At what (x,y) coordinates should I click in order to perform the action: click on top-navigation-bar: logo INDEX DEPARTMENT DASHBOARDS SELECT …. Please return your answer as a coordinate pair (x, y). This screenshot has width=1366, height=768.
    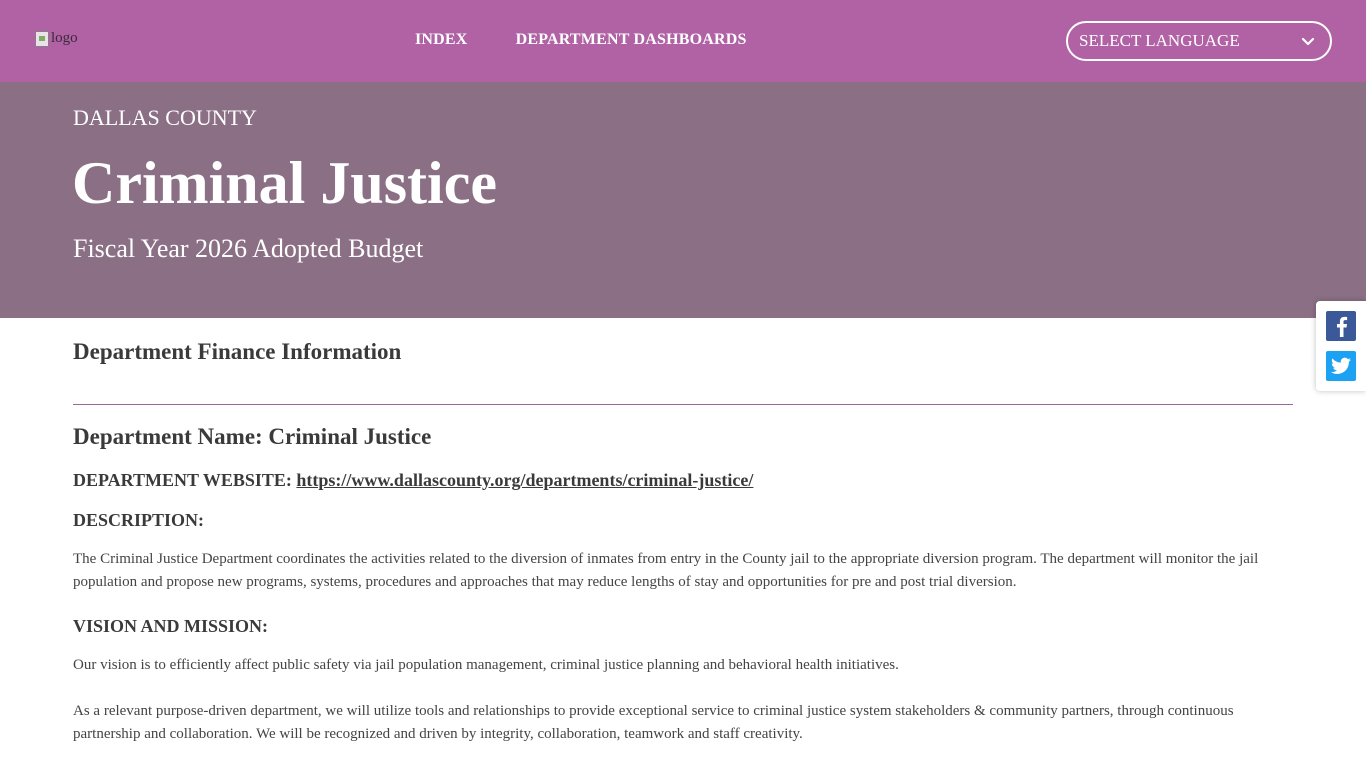
    Looking at the image, I should click on (683, 41).